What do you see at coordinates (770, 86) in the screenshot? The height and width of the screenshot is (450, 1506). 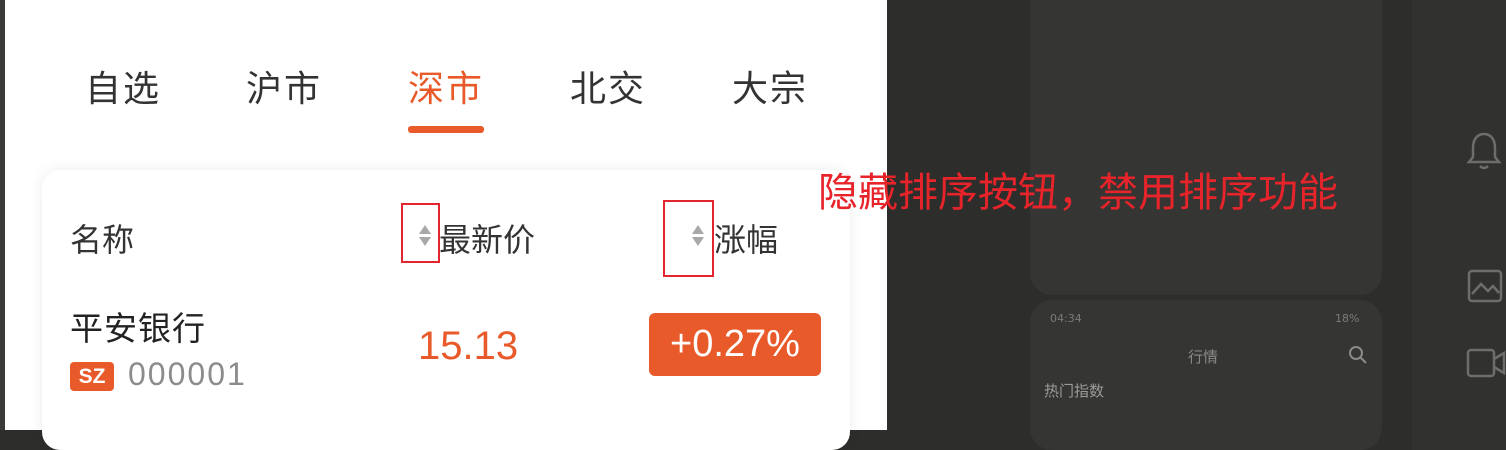 I see `tab-block-trade: 大宗` at bounding box center [770, 86].